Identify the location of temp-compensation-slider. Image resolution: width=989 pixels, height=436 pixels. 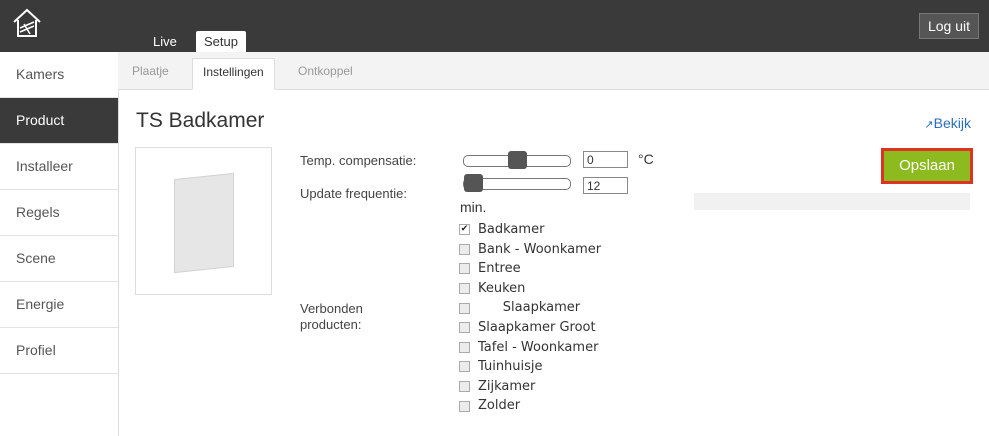
(517, 160).